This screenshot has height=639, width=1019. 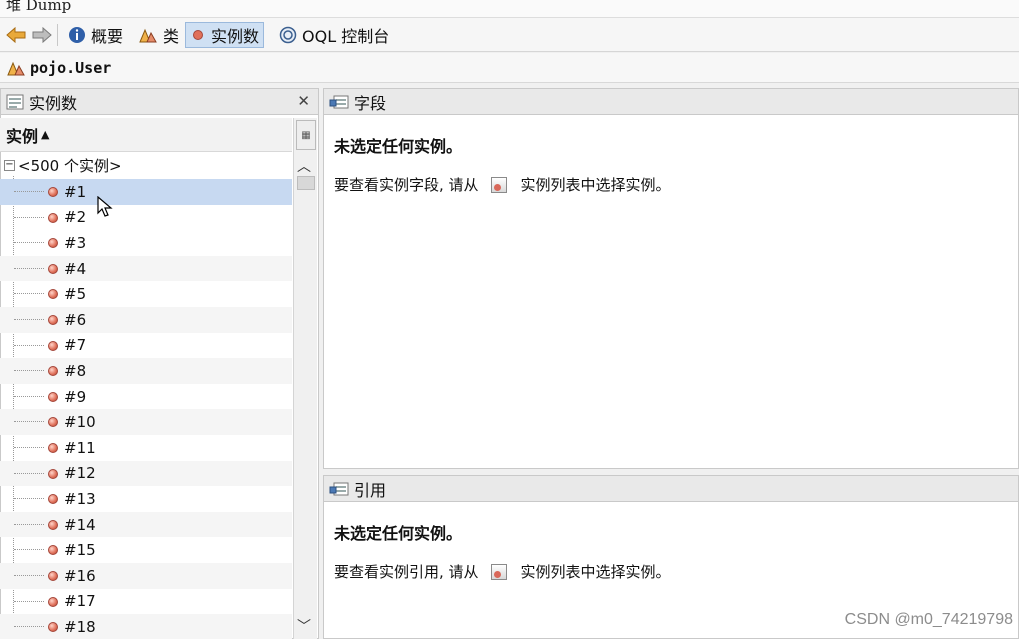 What do you see at coordinates (146, 473) in the screenshot?
I see `list-item: #12` at bounding box center [146, 473].